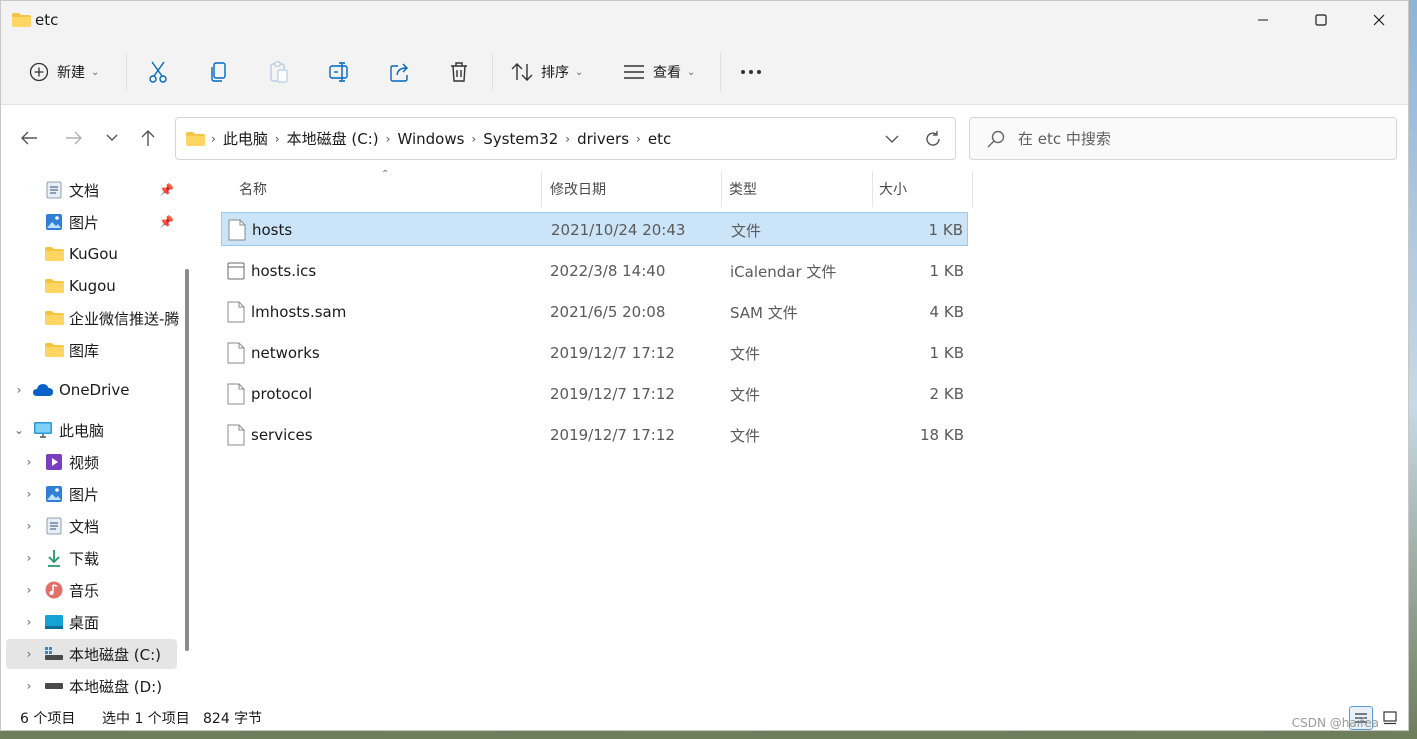 This screenshot has height=739, width=1417. I want to click on sort-button: 排序 ⌄, so click(547, 72).